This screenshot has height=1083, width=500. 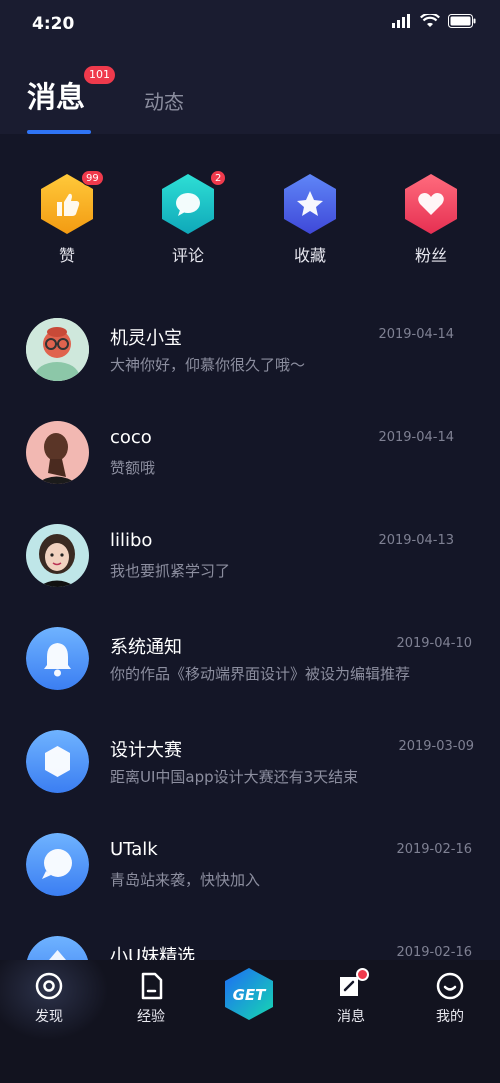 I want to click on message-date: 2019-04-13, so click(x=416, y=540).